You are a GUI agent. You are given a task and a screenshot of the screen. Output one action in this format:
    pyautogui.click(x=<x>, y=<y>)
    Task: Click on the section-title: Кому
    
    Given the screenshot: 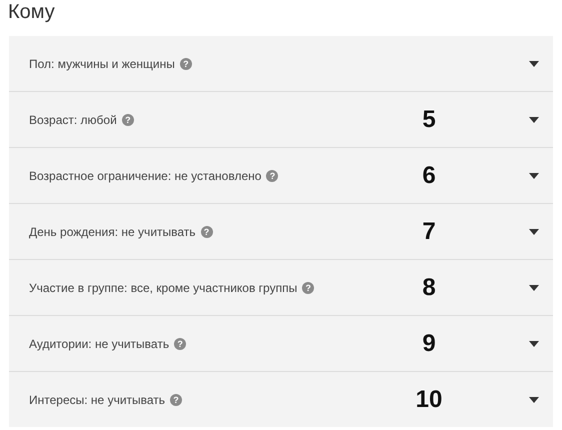 What is the action you would take?
    pyautogui.click(x=31, y=12)
    